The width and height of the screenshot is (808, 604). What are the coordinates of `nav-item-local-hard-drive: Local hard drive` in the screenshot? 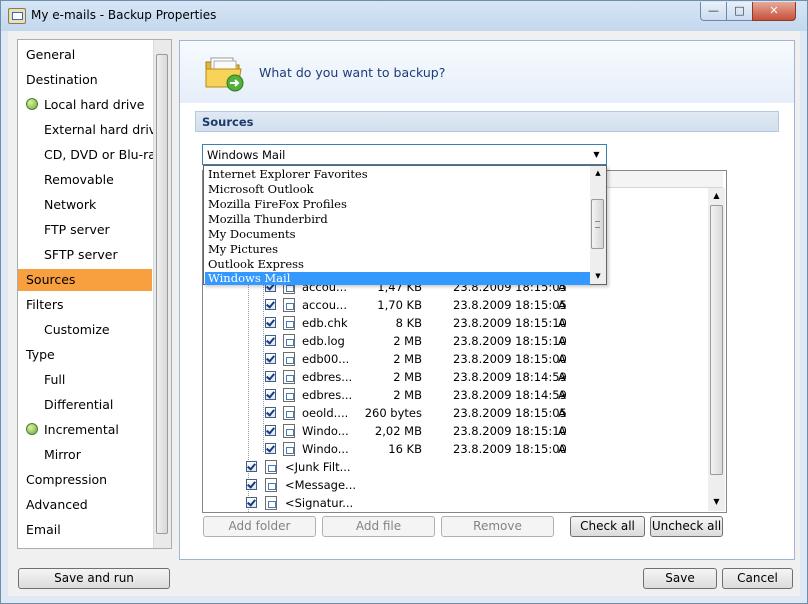 It's located at (81, 105).